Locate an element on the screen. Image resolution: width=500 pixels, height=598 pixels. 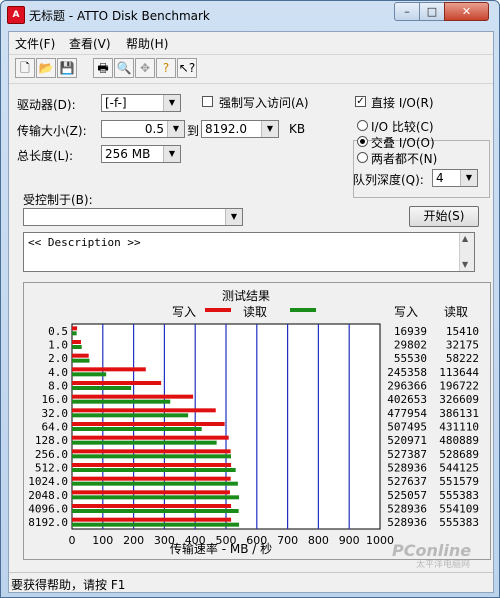
x-tick-label: 1000 is located at coordinates (380, 540).